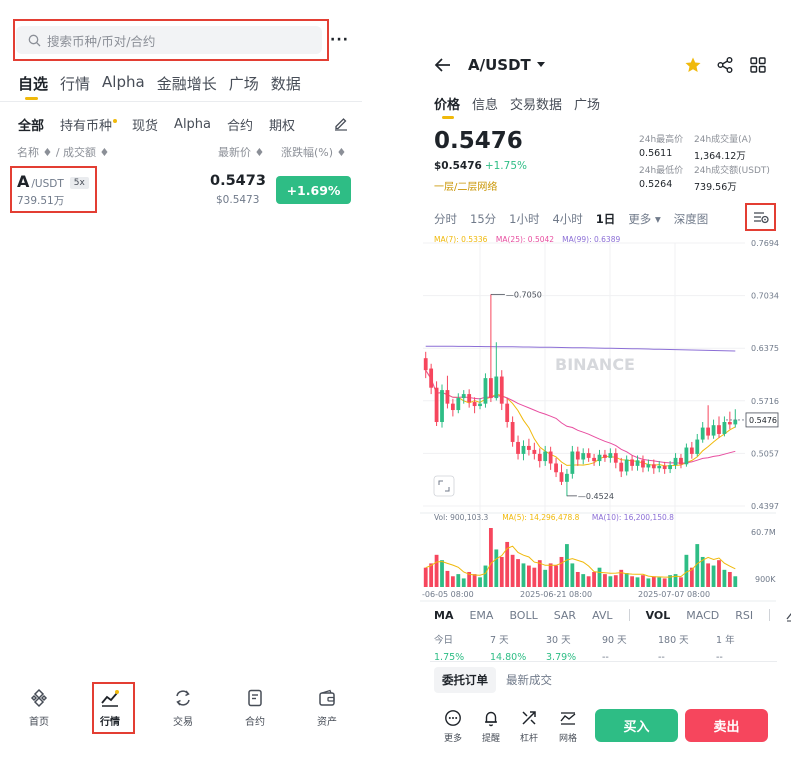 The width and height of the screenshot is (791, 763). I want to click on period-label: 7 天, so click(499, 640).